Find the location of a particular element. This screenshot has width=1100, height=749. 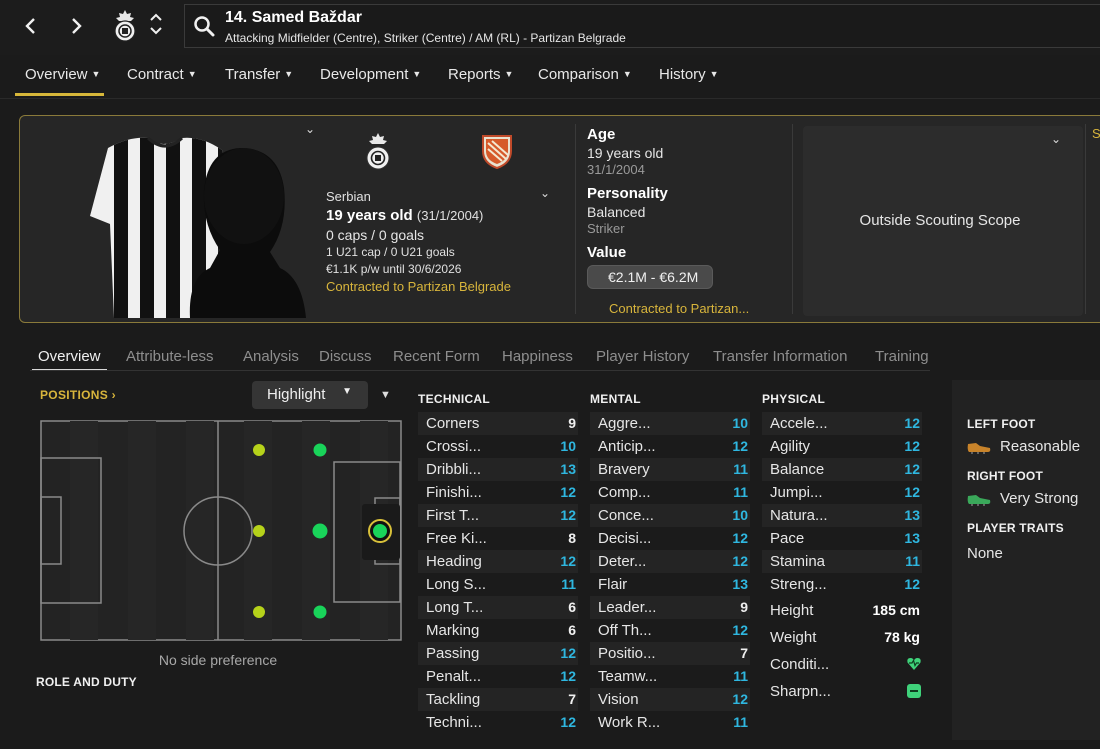

position-dot-amc-natural is located at coordinates (320, 531).